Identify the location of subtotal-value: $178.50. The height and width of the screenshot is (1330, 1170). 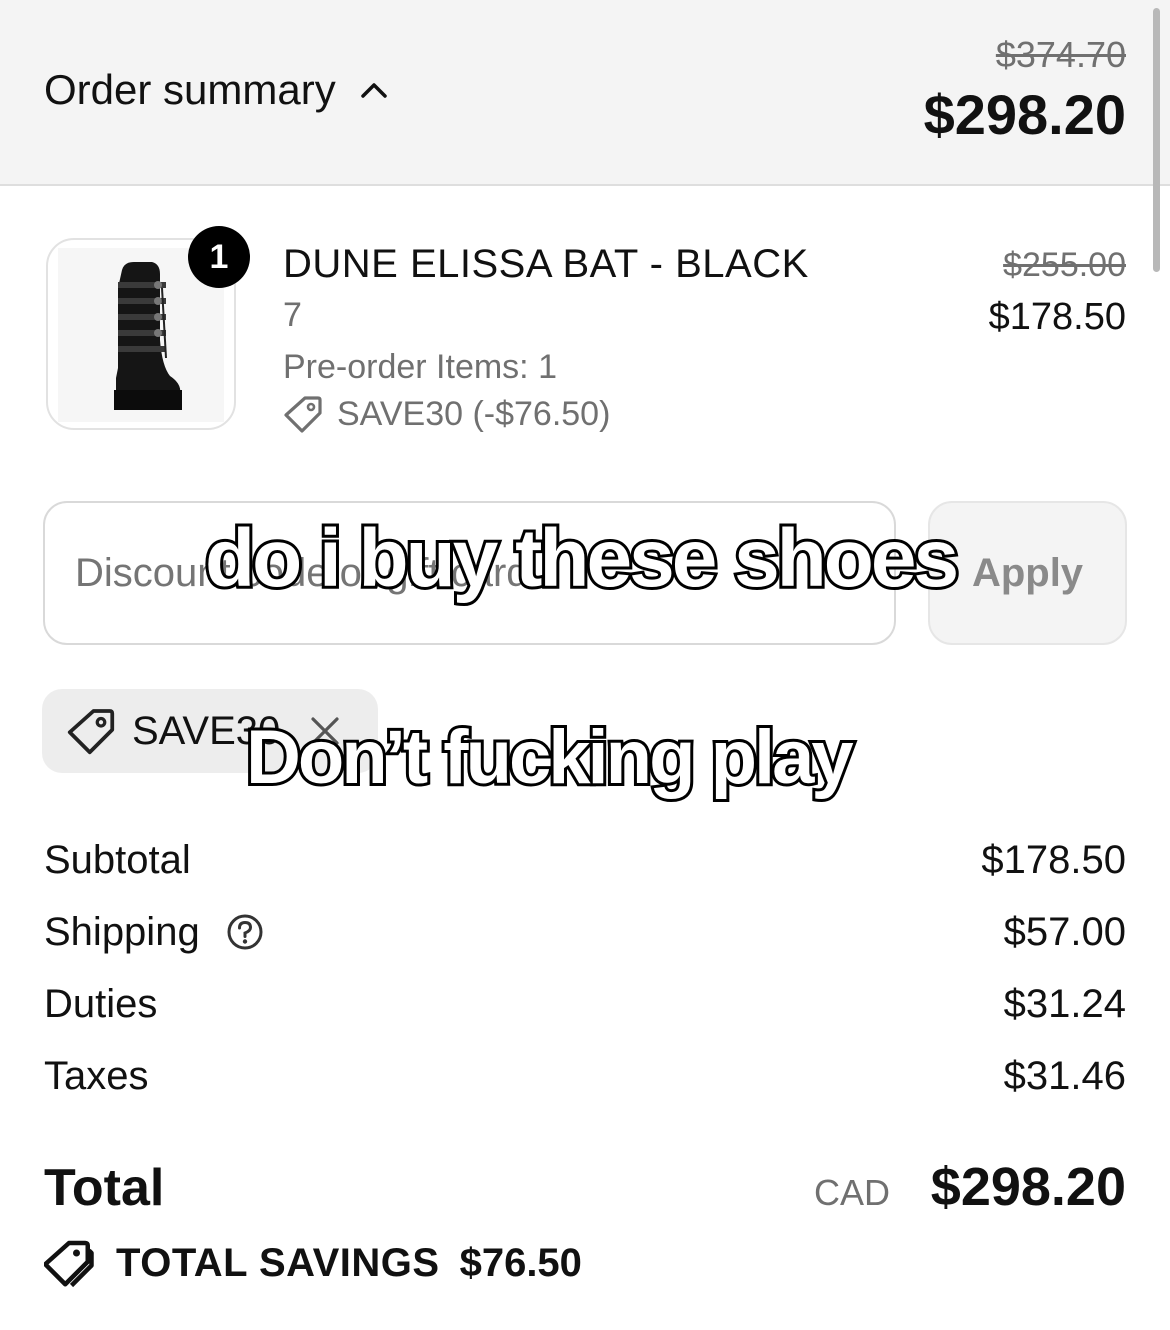
(1053, 860).